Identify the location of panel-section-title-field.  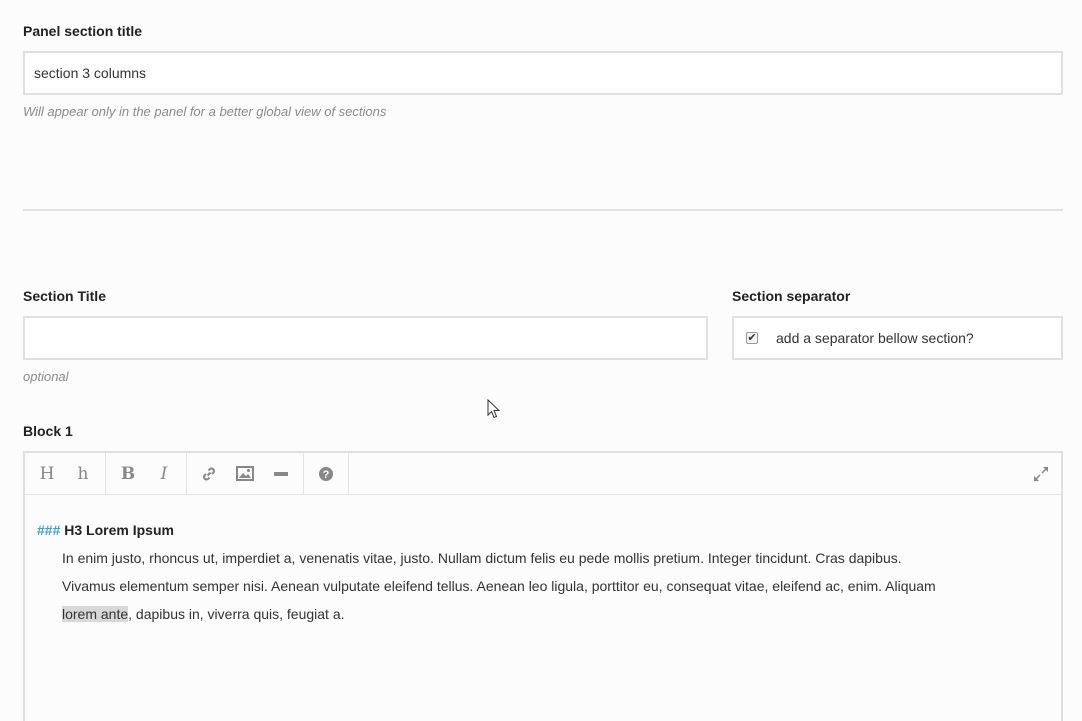
(543, 73).